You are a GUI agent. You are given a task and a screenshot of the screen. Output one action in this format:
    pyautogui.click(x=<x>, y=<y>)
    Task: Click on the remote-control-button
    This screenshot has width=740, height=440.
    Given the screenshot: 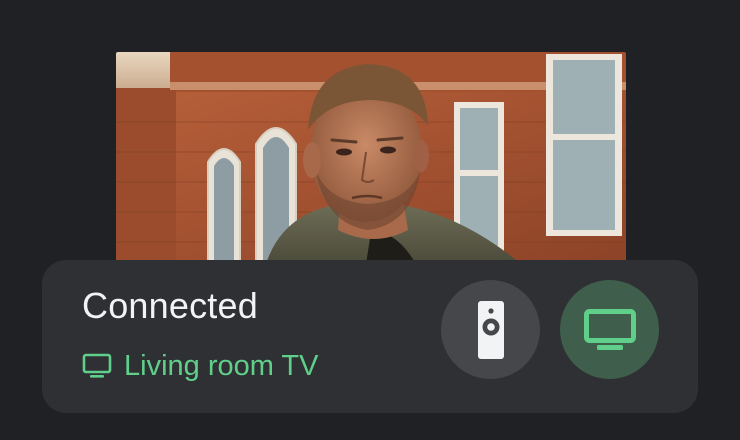 What is the action you would take?
    pyautogui.click(x=490, y=329)
    